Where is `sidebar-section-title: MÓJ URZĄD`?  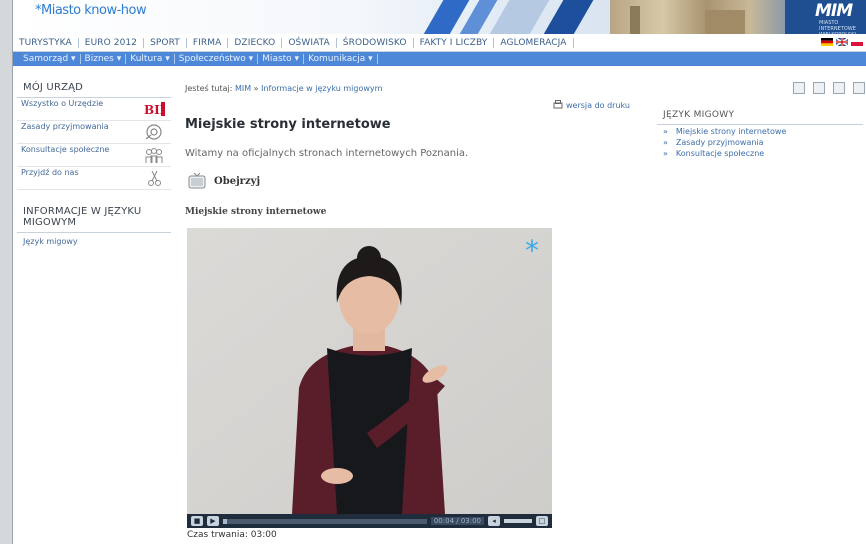
sidebar-section-title: MÓJ URZĄD is located at coordinates (94, 86).